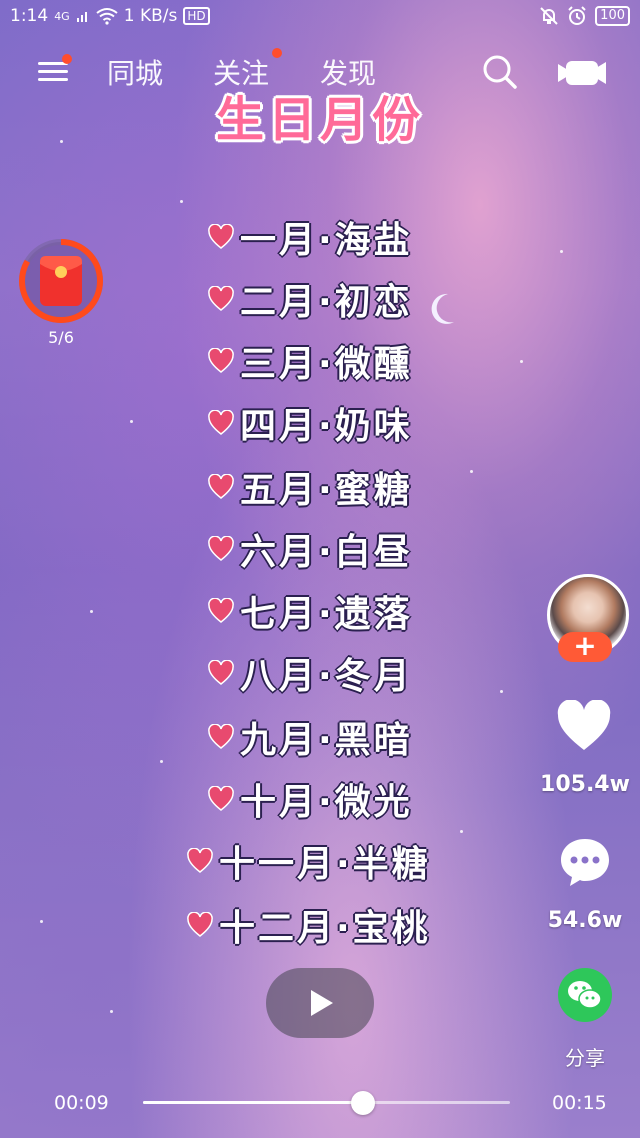 The height and width of the screenshot is (1138, 640). Describe the element at coordinates (196, 16) in the screenshot. I see `hd-icon: HD` at that location.